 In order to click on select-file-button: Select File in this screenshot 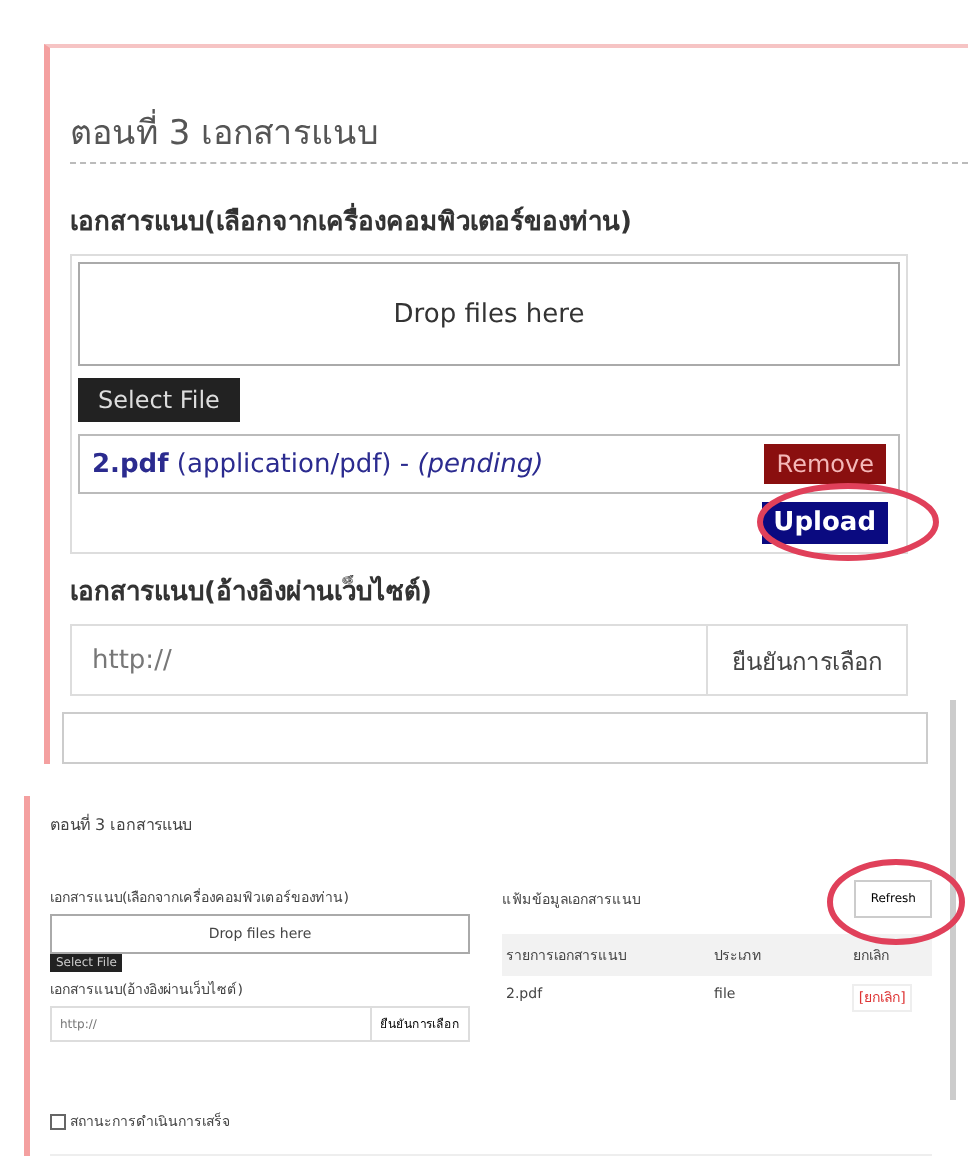, I will do `click(159, 400)`.